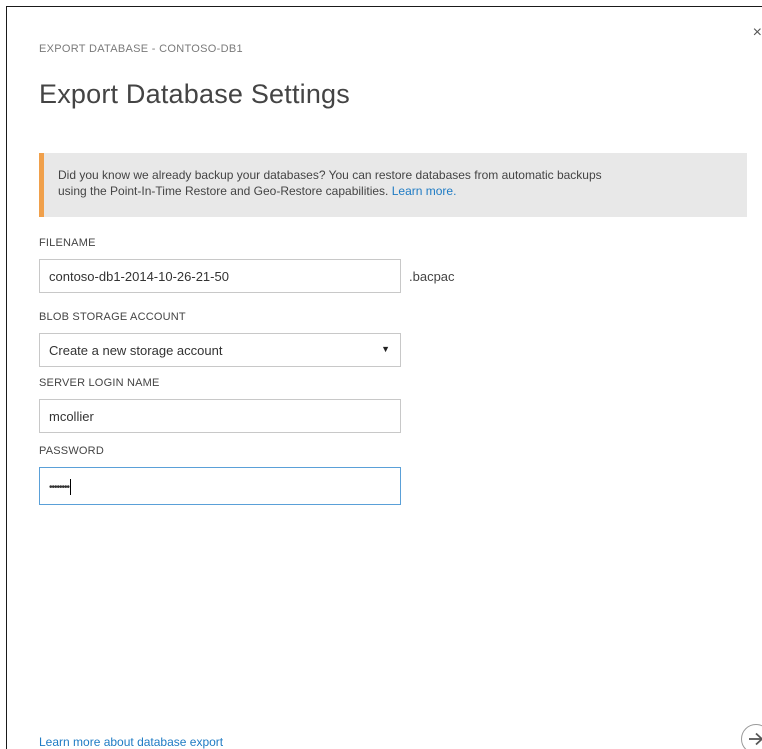  What do you see at coordinates (136, 350) in the screenshot?
I see `blob-storage-selected: Create a new storage account` at bounding box center [136, 350].